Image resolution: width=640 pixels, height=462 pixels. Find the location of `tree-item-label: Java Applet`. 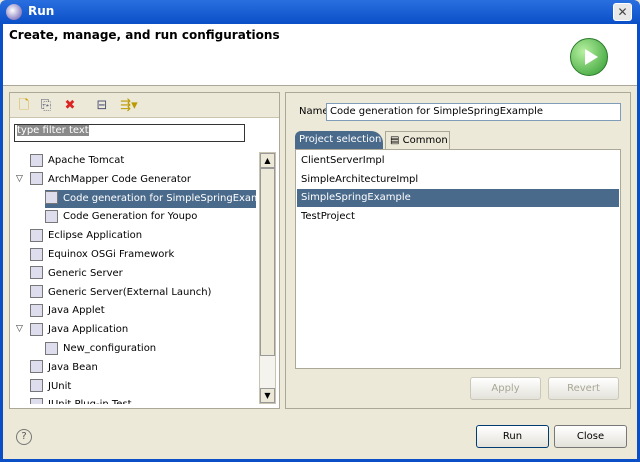

tree-item-label: Java Applet is located at coordinates (76, 311).